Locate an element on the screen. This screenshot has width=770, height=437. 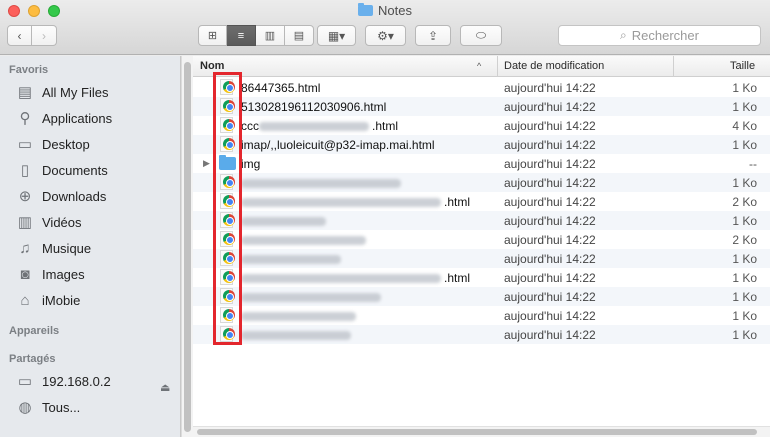
sidebar-item-imobie: ⌂ iMobie is located at coordinates (47, 300).